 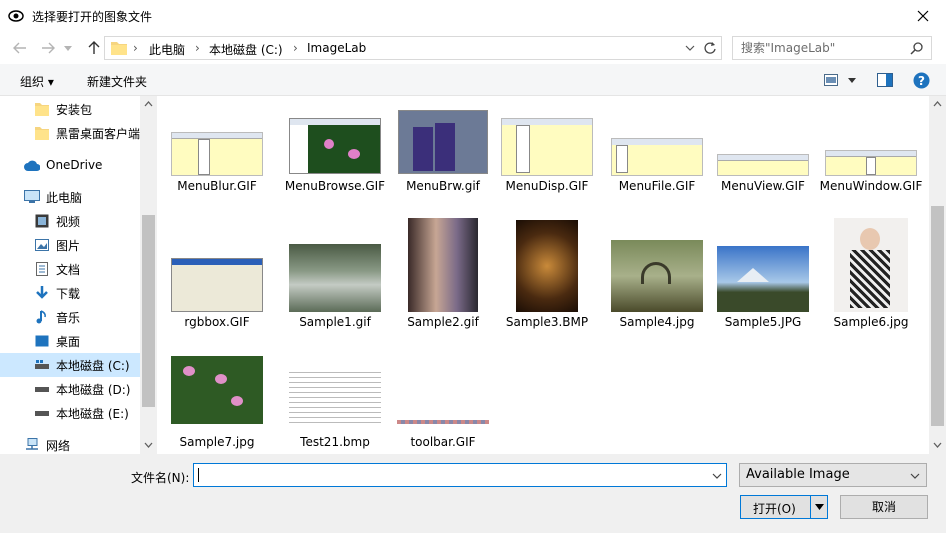 I want to click on sidebar-item-drive-e: 本地磁盘 (E:), so click(x=70, y=413).